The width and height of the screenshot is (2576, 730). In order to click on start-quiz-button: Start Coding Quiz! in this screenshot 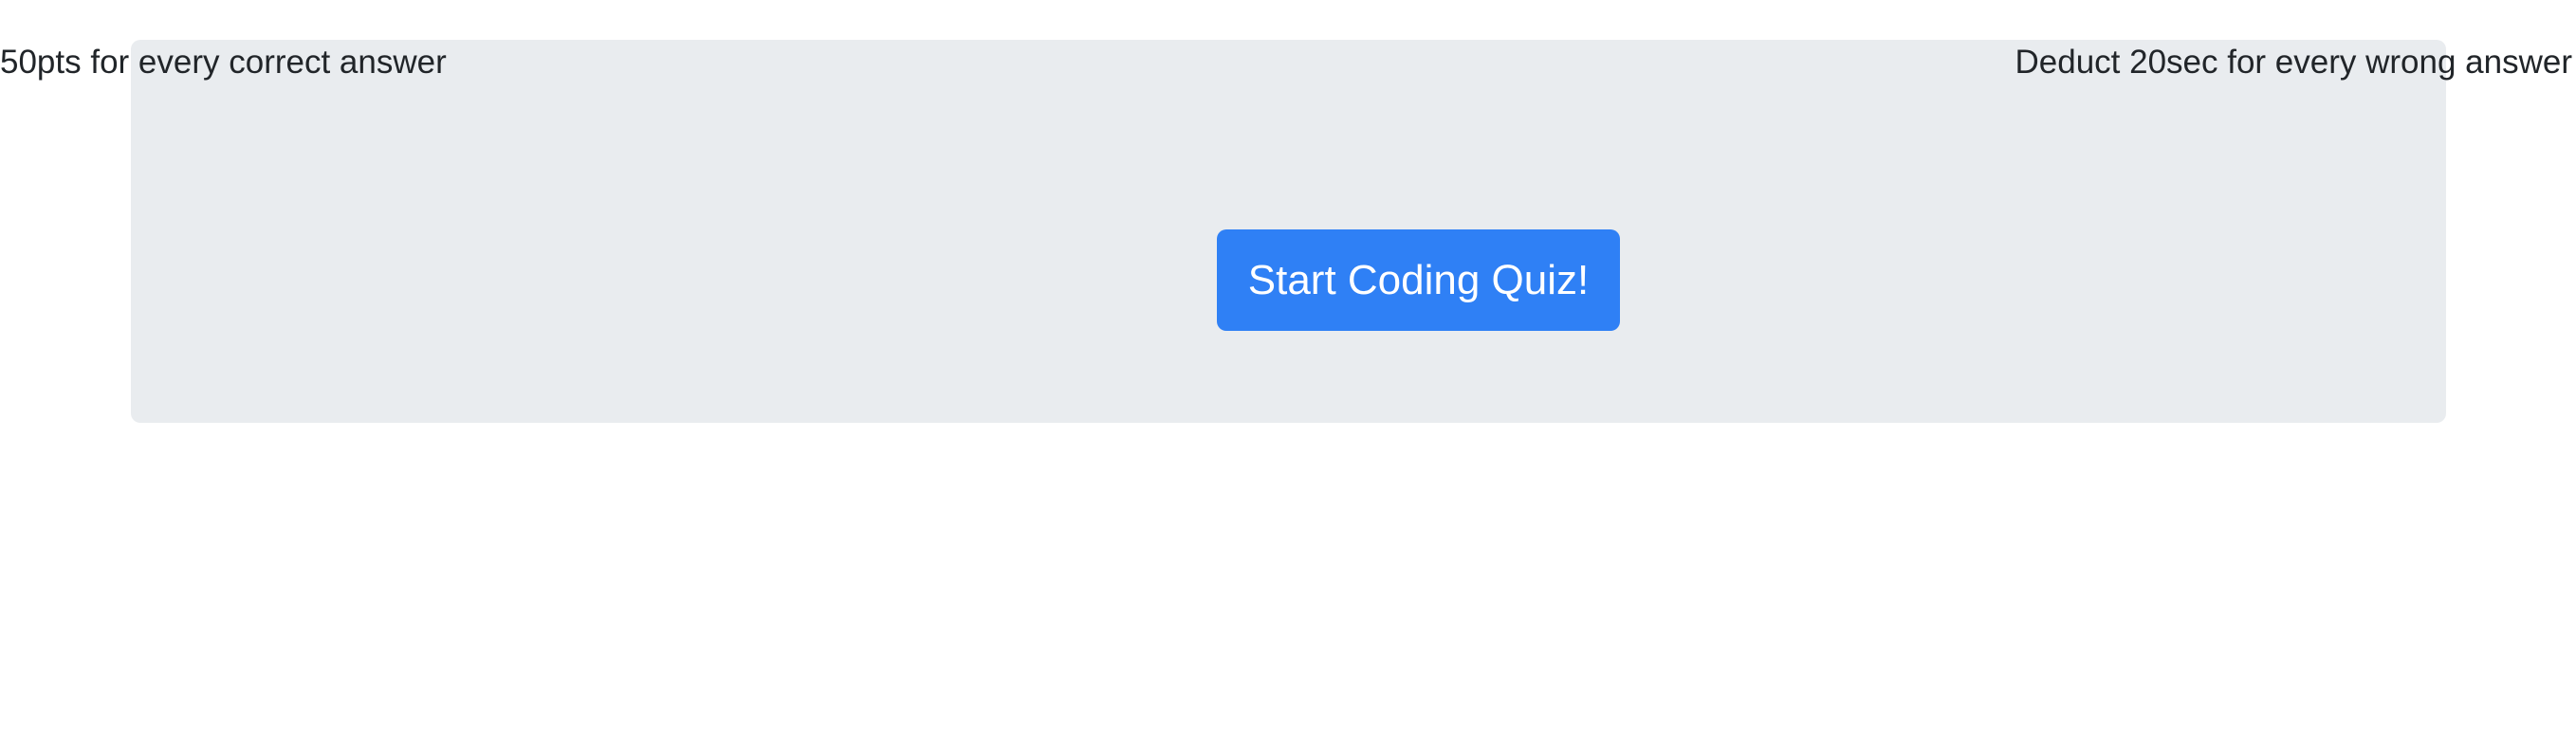, I will do `click(1418, 280)`.